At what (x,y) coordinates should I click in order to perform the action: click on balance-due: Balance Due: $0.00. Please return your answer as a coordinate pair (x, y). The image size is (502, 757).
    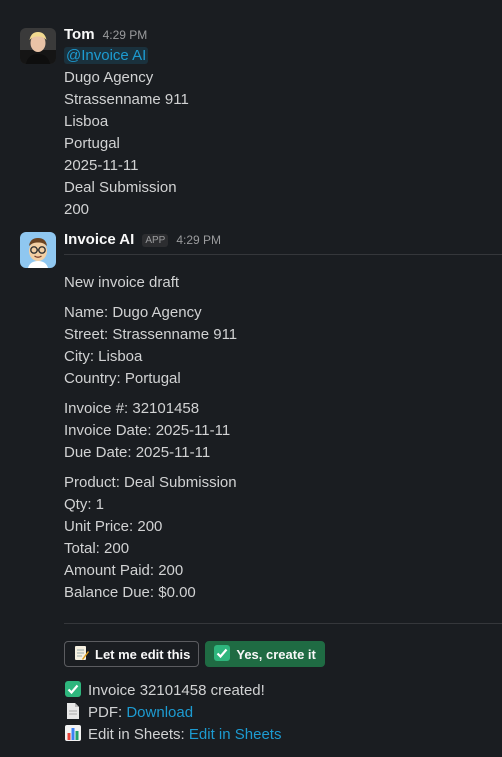
    Looking at the image, I should click on (130, 592).